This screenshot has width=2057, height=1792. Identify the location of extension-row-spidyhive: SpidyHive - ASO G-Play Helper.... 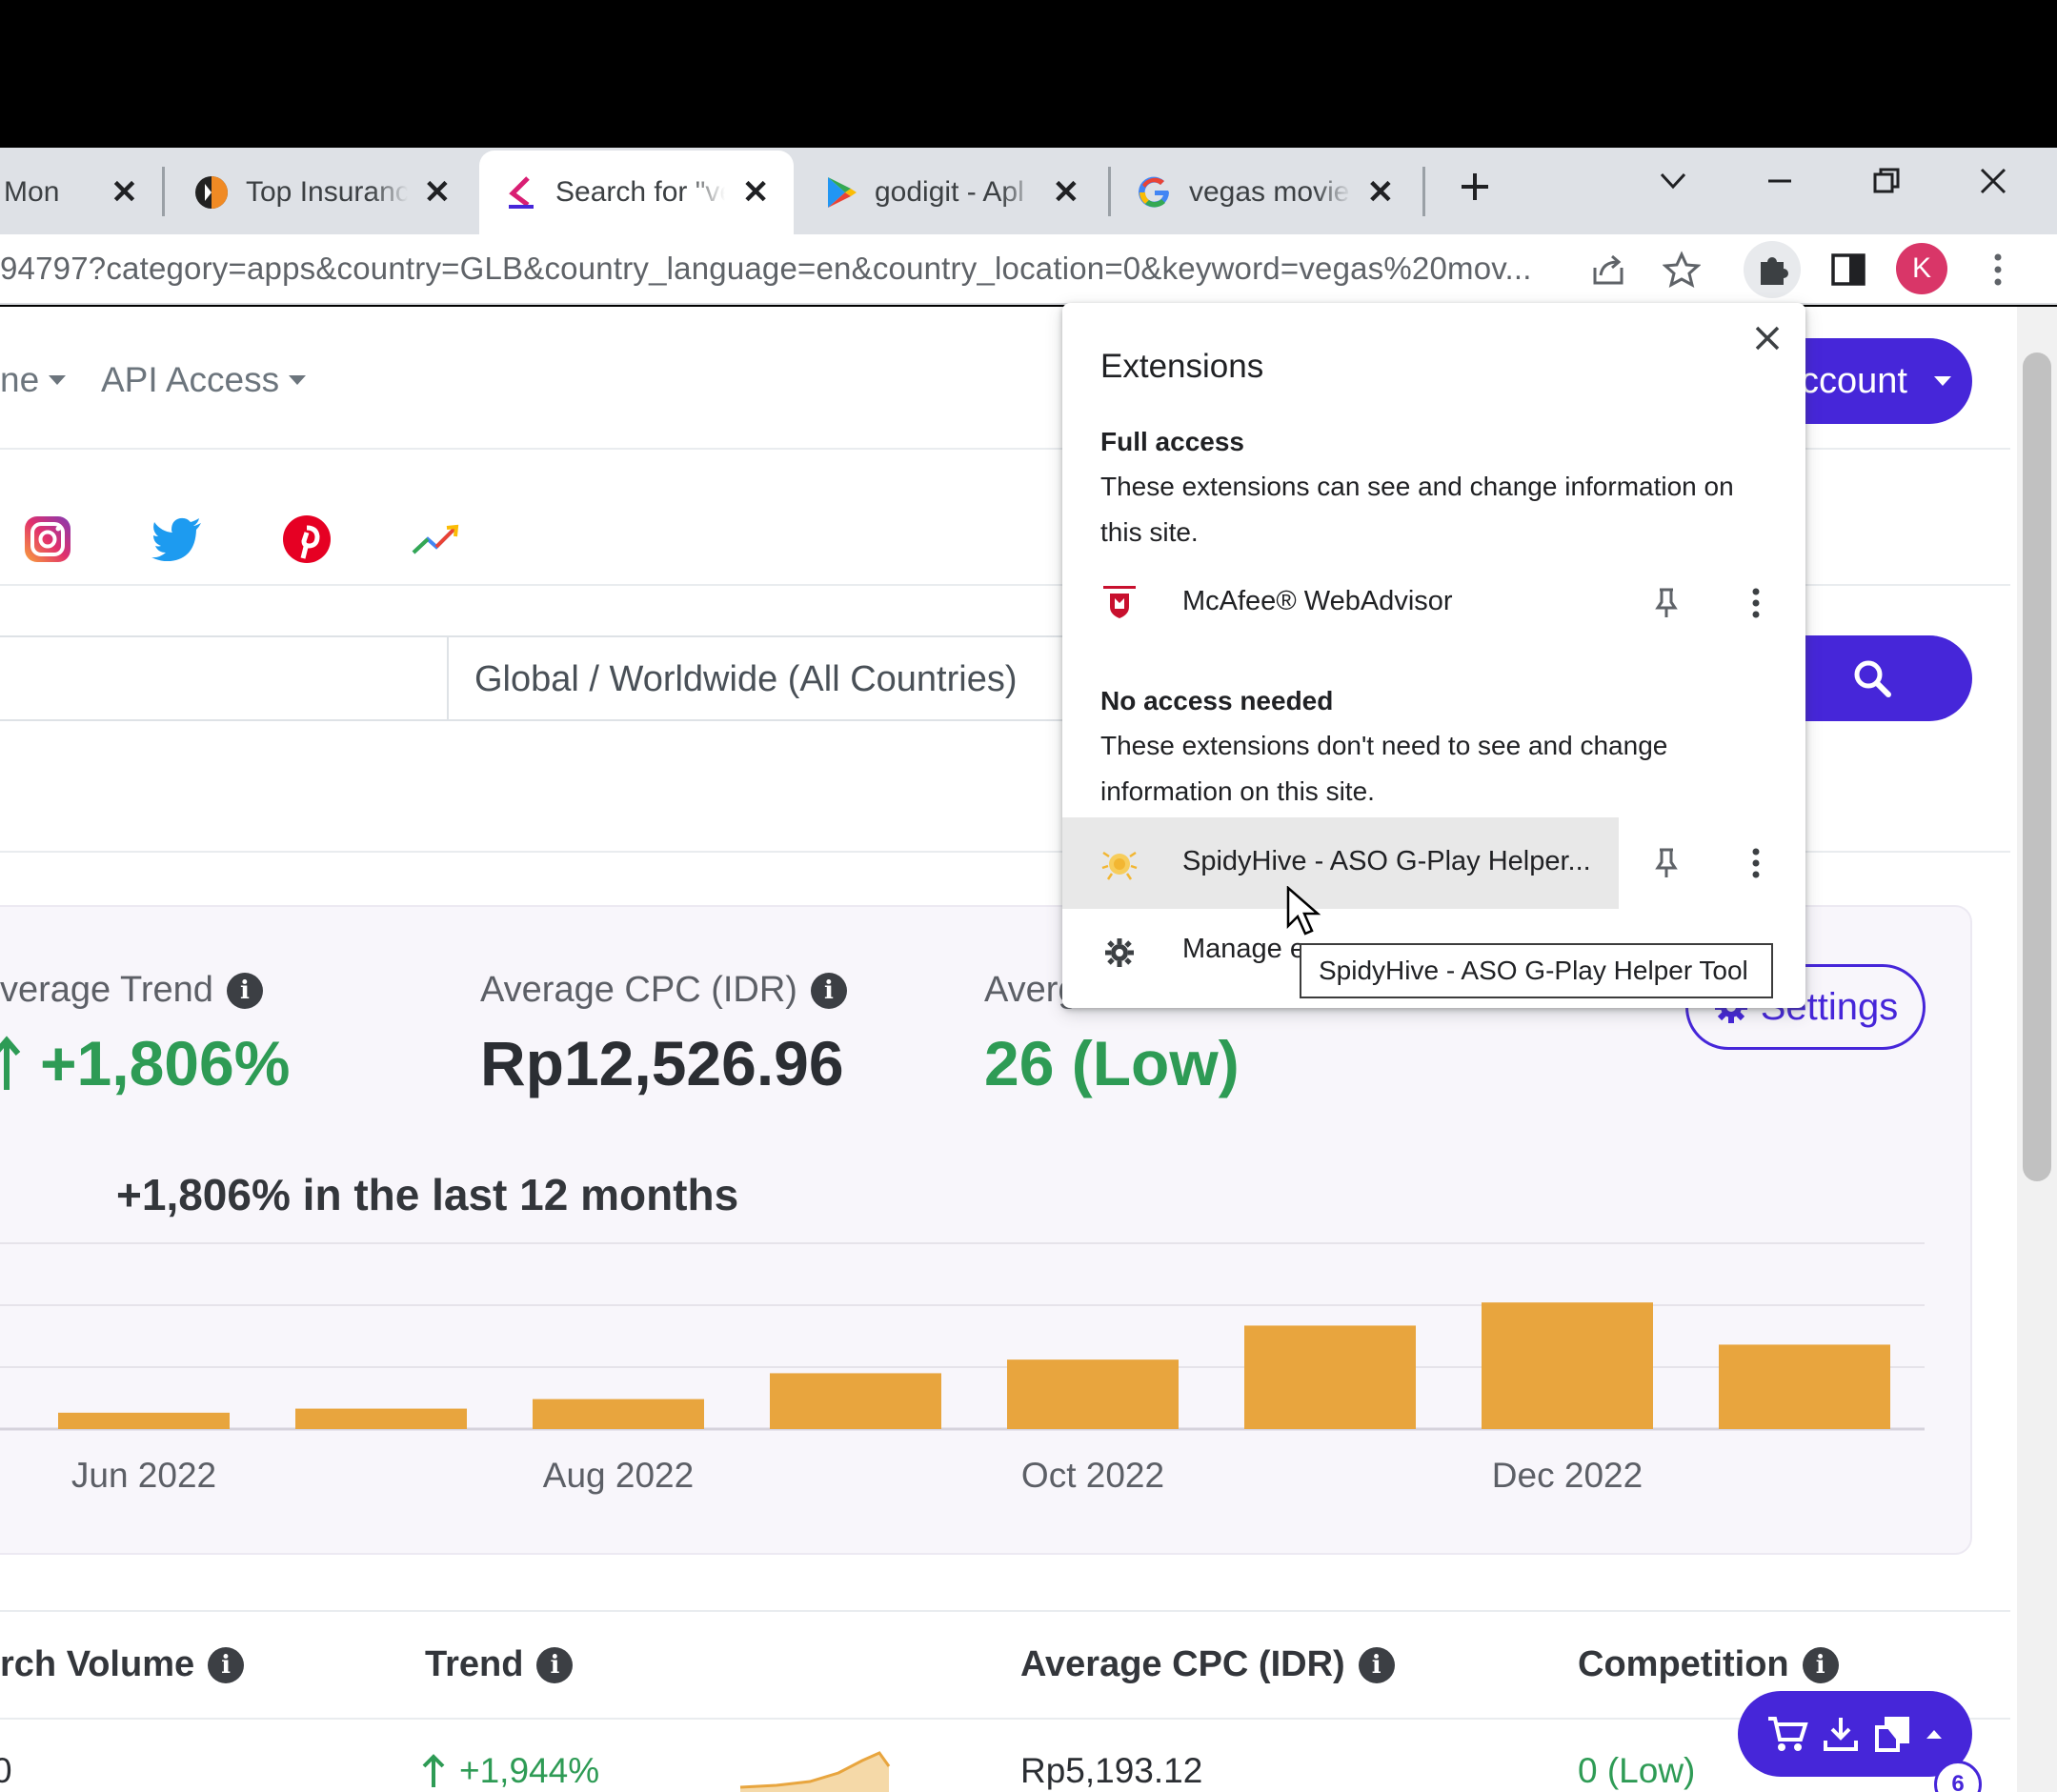
(1433, 863).